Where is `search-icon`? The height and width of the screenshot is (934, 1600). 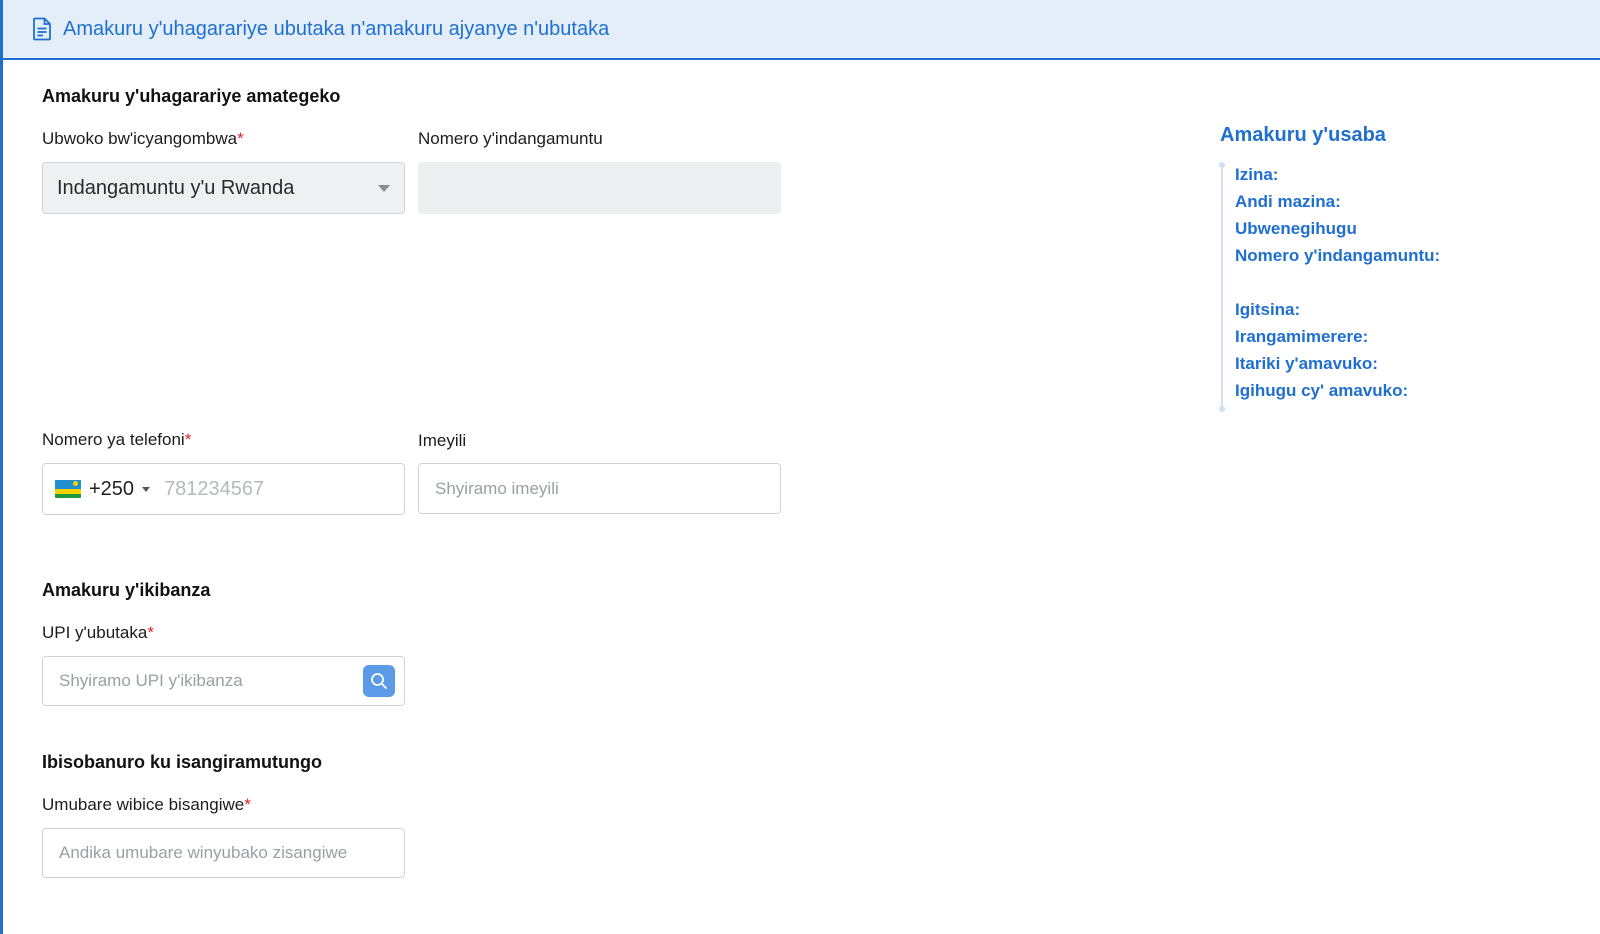
search-icon is located at coordinates (379, 681).